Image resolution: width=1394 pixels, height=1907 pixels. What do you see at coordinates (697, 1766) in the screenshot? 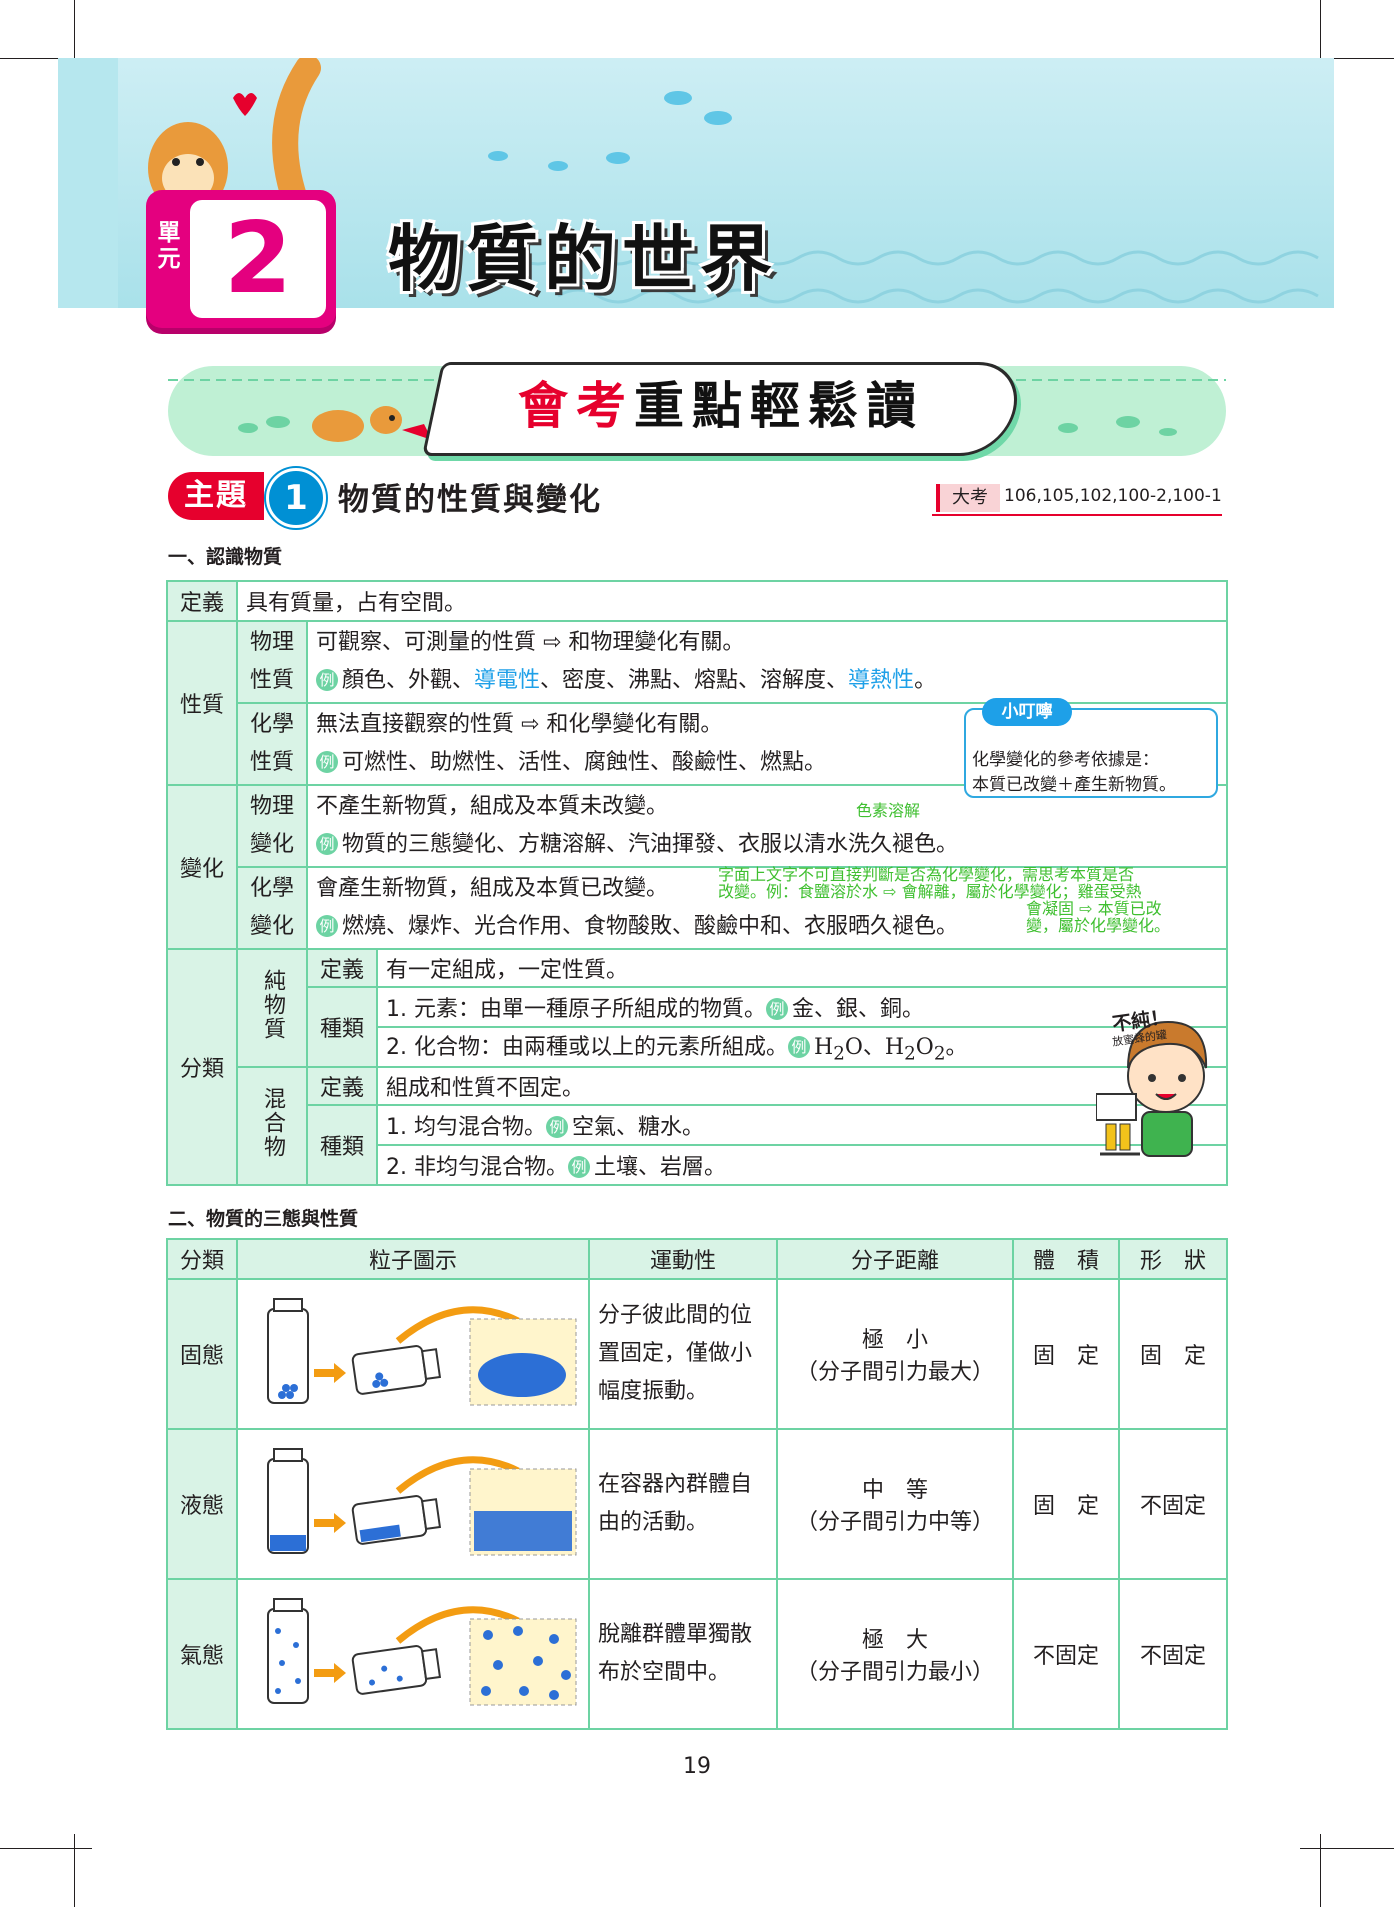
I see `page-number: 19` at bounding box center [697, 1766].